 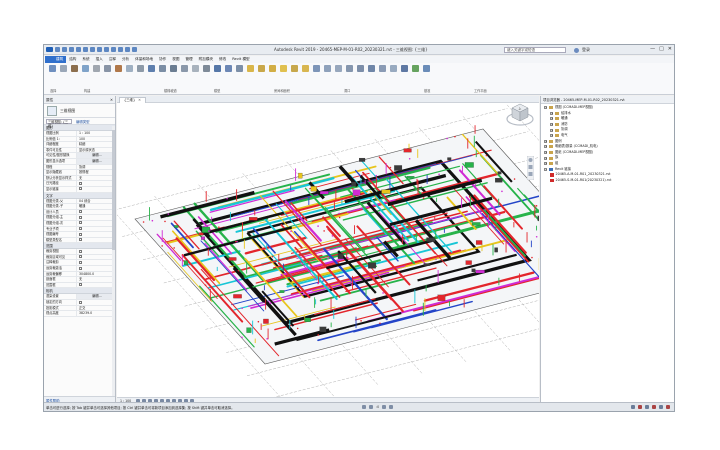 I want to click on property-value: 304800.0, so click(x=96, y=274).